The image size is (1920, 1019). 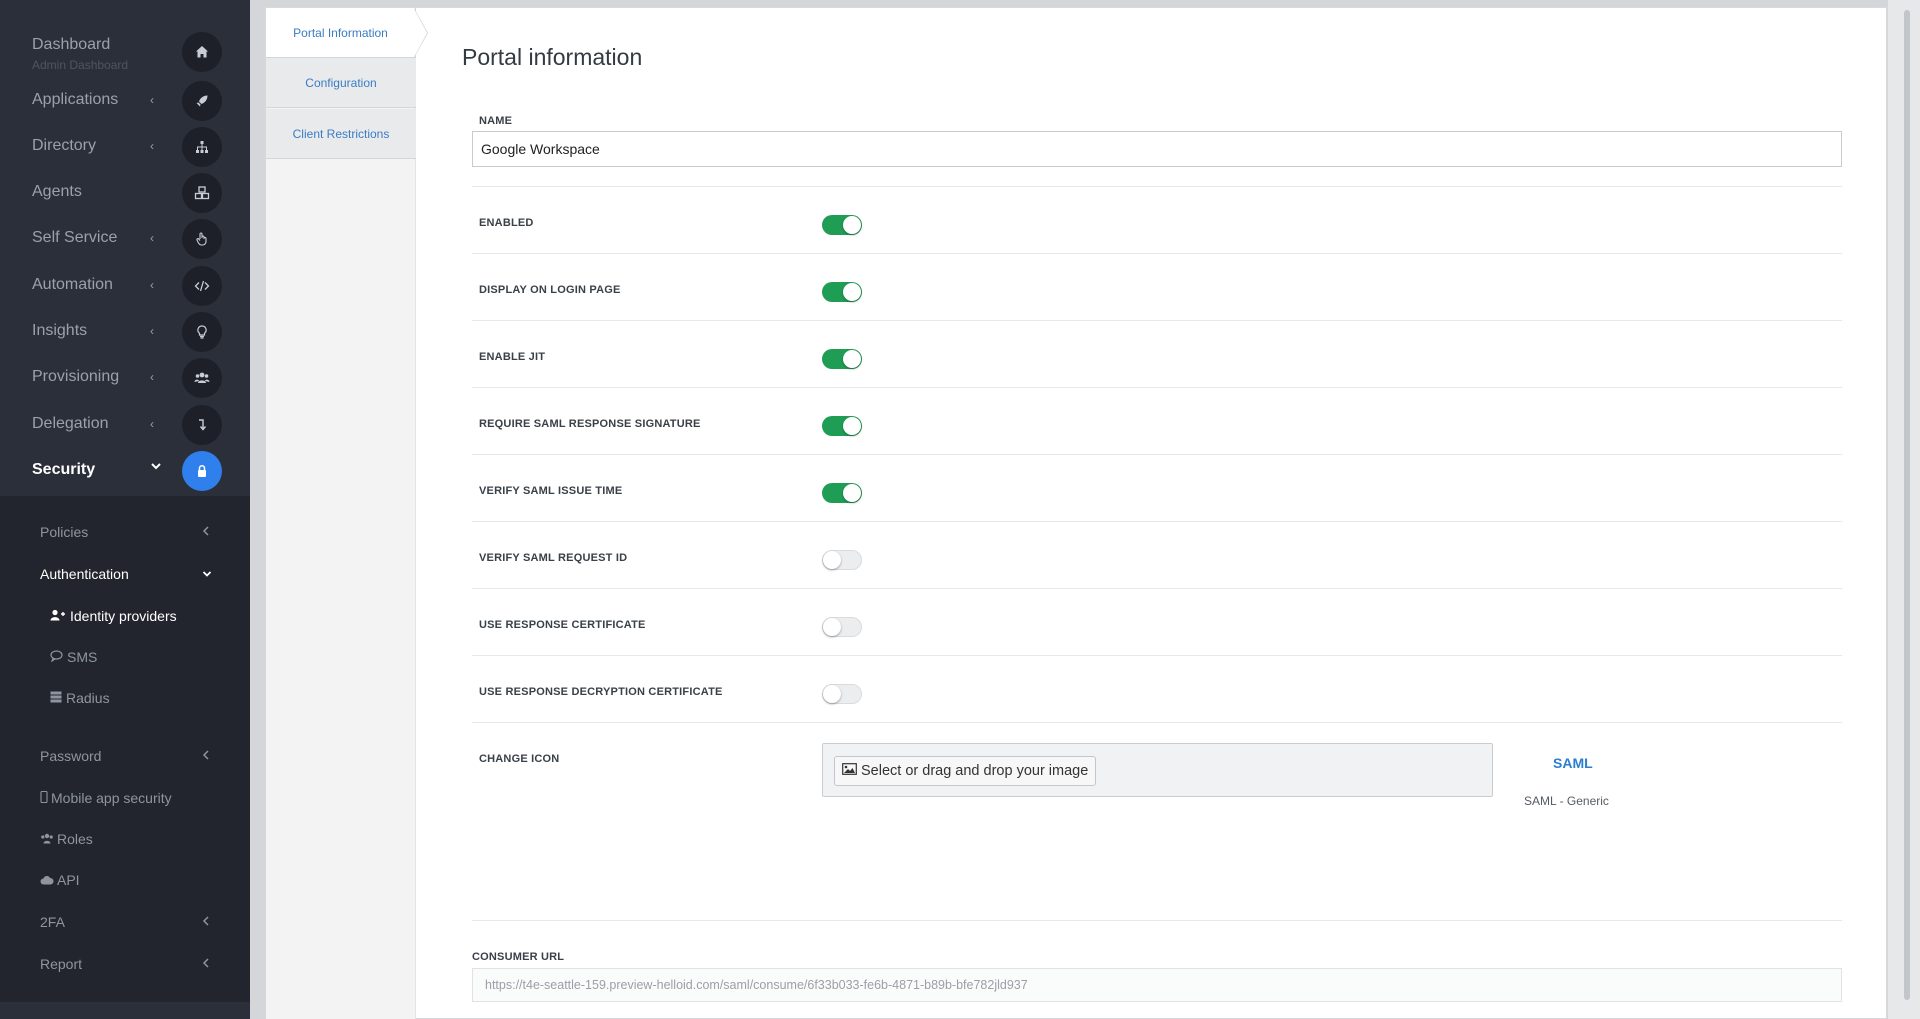 What do you see at coordinates (849, 771) in the screenshot?
I see `image-icon` at bounding box center [849, 771].